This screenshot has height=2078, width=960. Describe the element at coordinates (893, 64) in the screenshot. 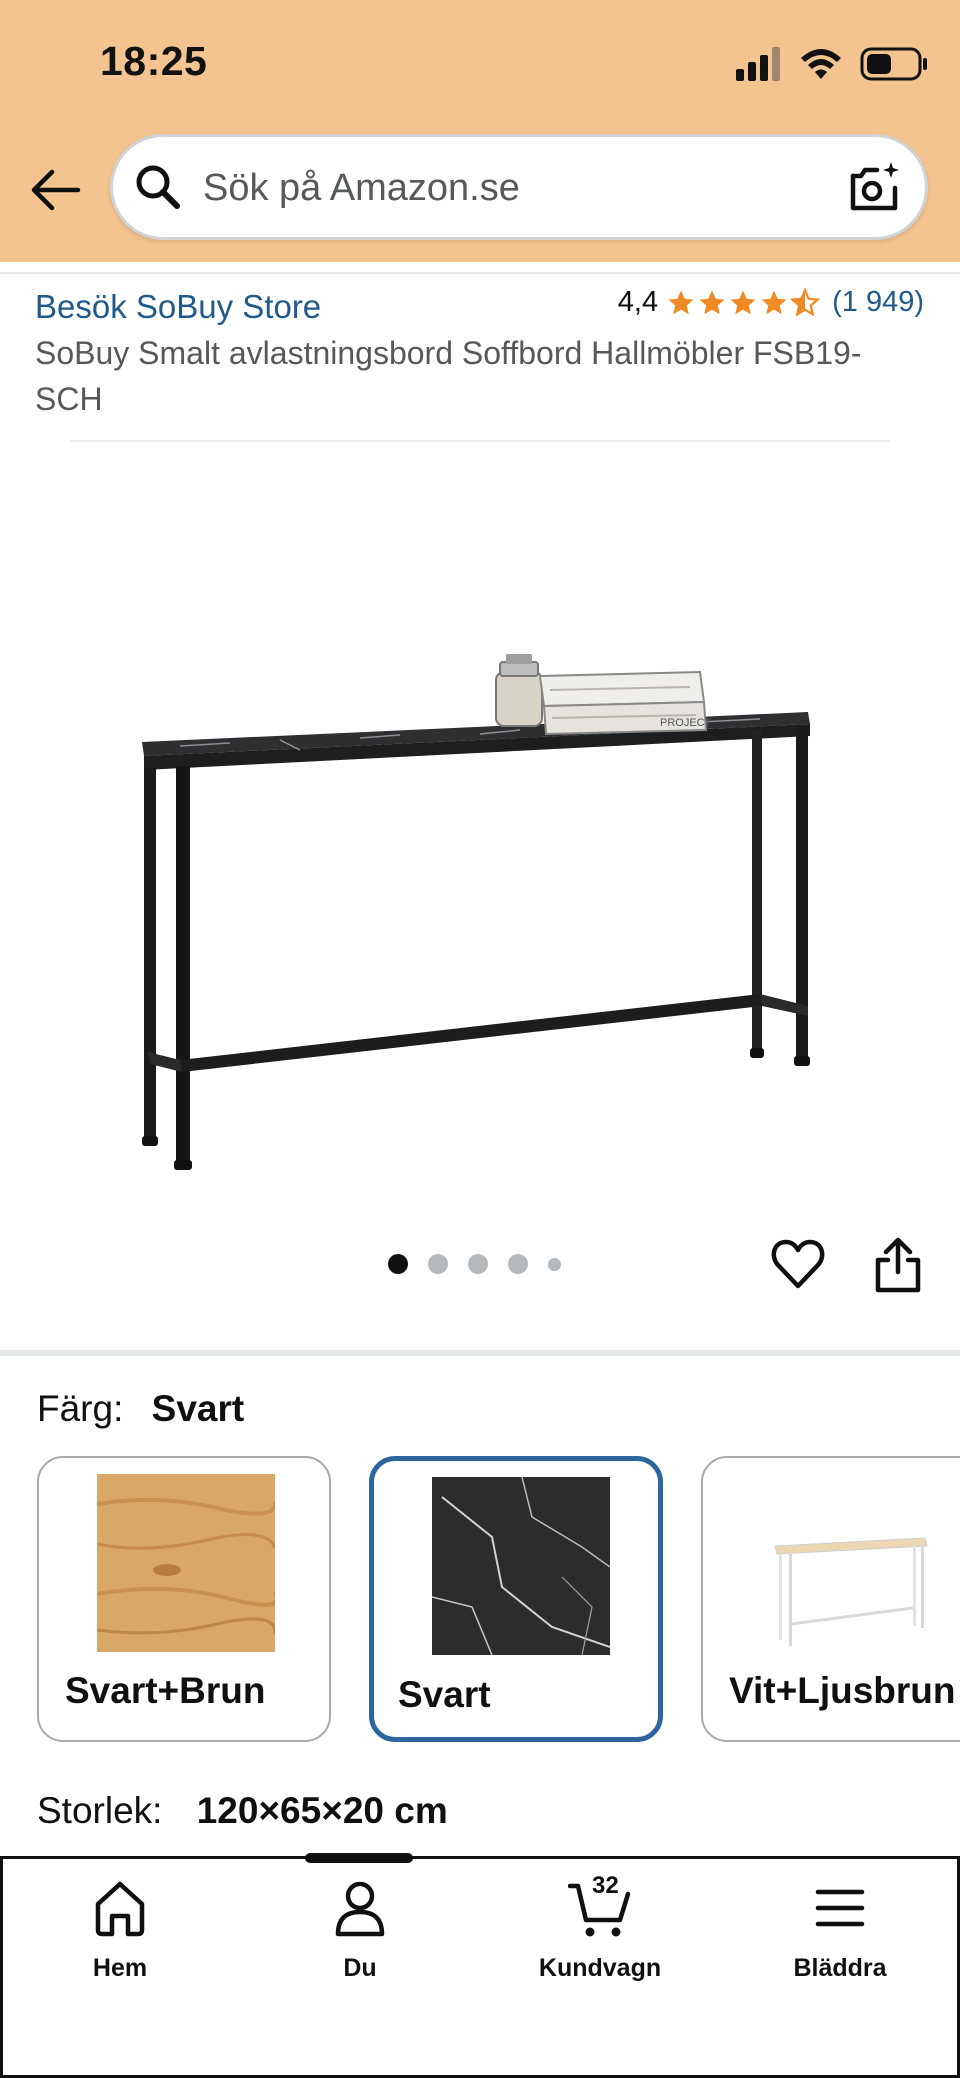

I see `battery-icon` at that location.